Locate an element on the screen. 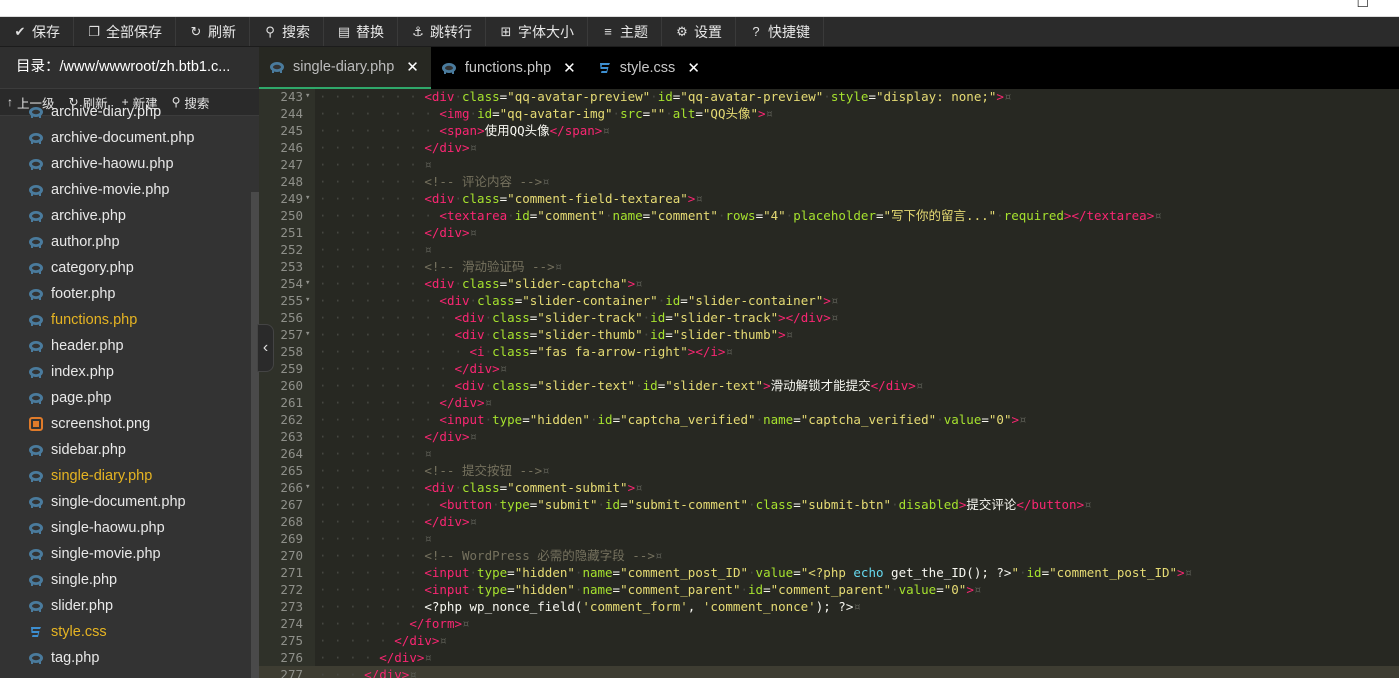 This screenshot has height=678, width=1399. code-token: </div> is located at coordinates (402, 657).